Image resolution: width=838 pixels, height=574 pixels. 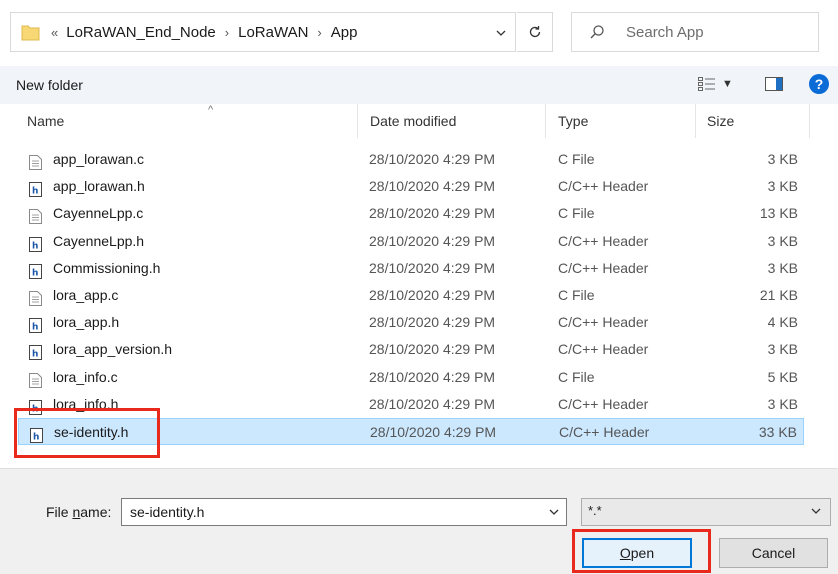 What do you see at coordinates (87, 433) in the screenshot?
I see `selection-highlight-box` at bounding box center [87, 433].